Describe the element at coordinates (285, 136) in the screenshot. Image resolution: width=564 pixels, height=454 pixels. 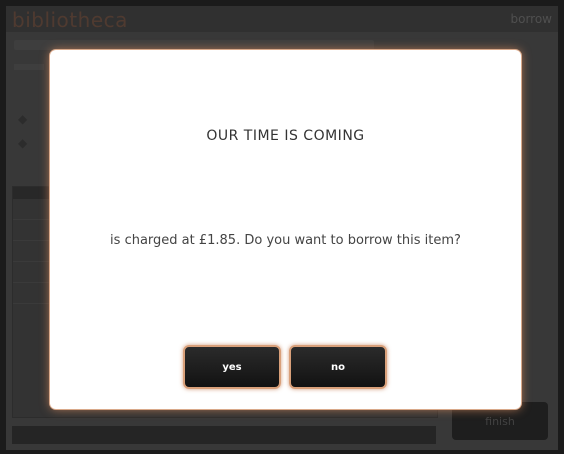
I see `dialog-title: OUR TIME IS COMING` at that location.